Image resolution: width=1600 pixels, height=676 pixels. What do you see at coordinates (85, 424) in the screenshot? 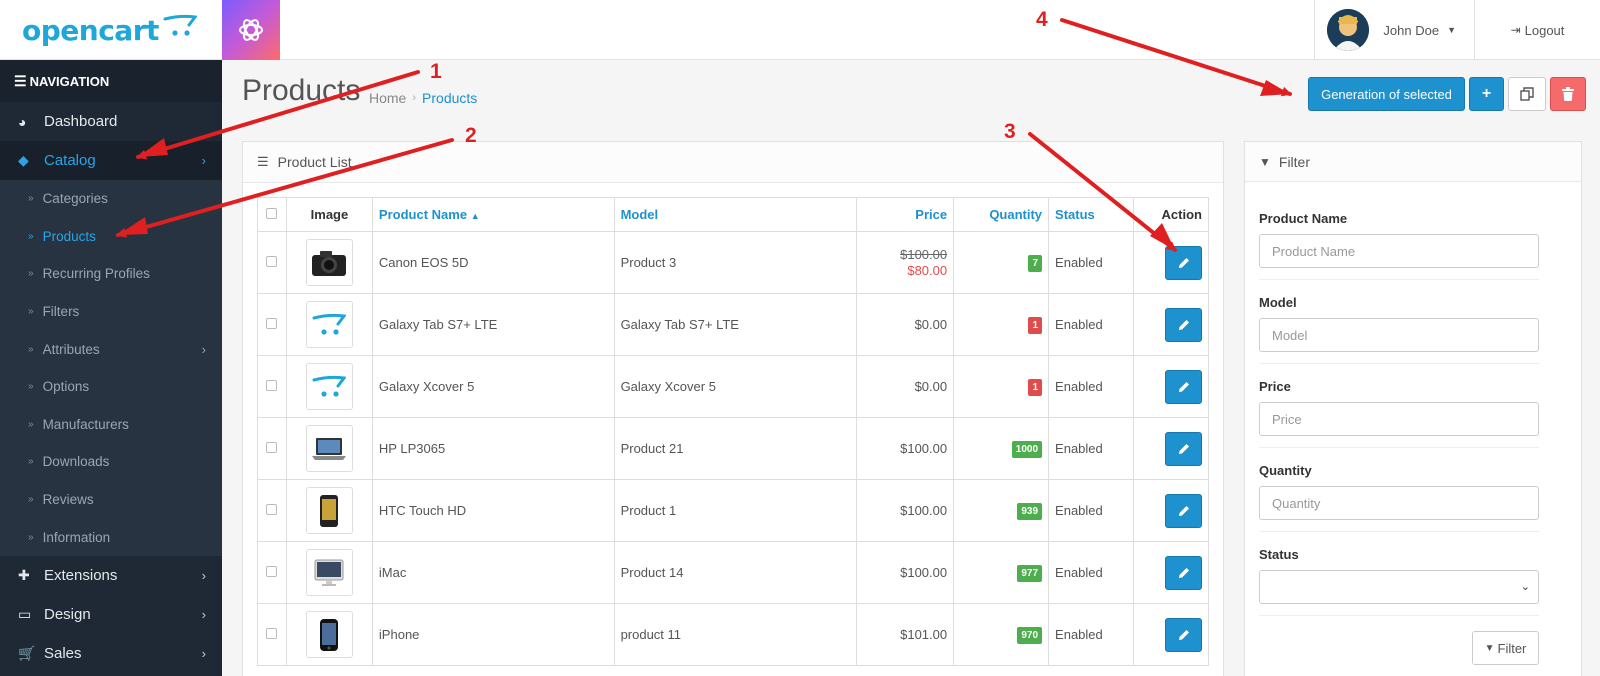
I see `sidebar-subitem-label: Manufacturers` at bounding box center [85, 424].